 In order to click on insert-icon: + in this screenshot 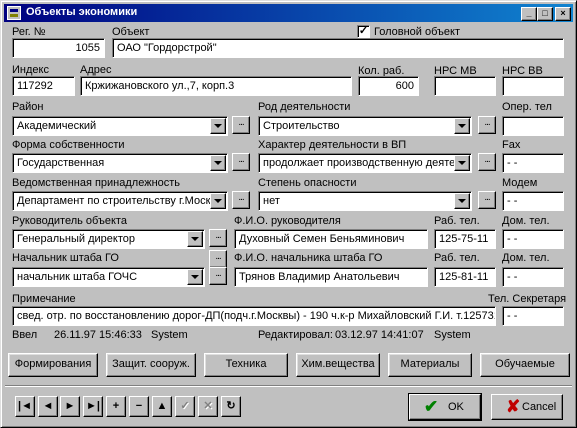, I will do `click(116, 406)`.